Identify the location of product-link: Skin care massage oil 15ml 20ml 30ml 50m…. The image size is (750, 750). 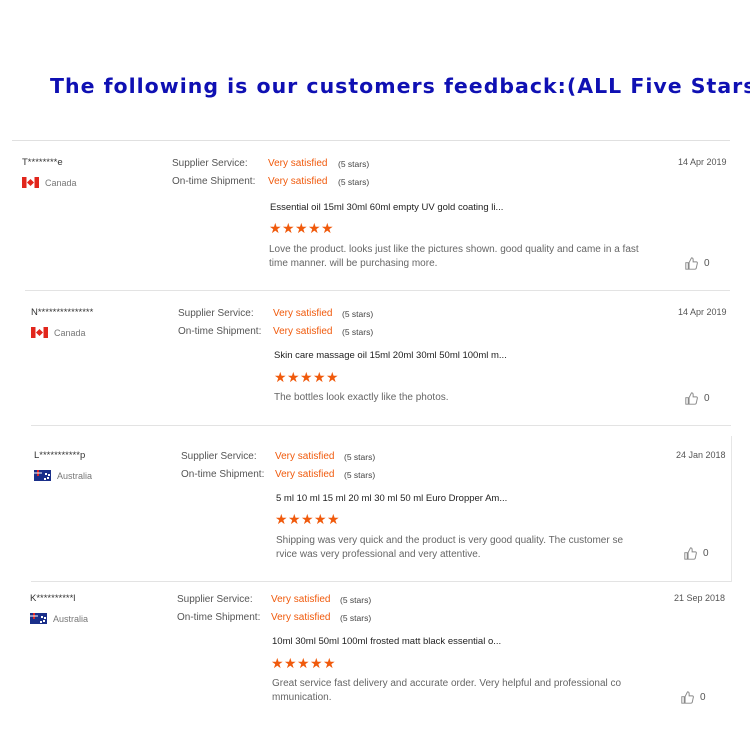
(390, 355).